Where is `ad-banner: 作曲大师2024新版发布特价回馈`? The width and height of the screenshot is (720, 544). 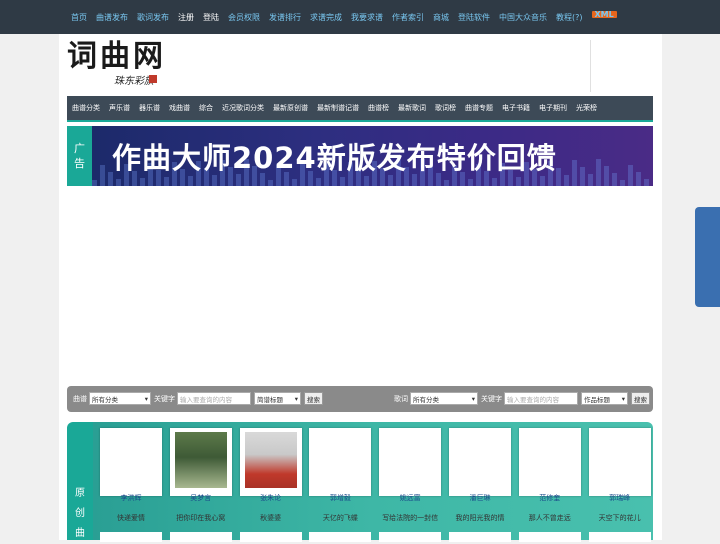
ad-banner: 作曲大师2024新版发布特价回馈 is located at coordinates (372, 156).